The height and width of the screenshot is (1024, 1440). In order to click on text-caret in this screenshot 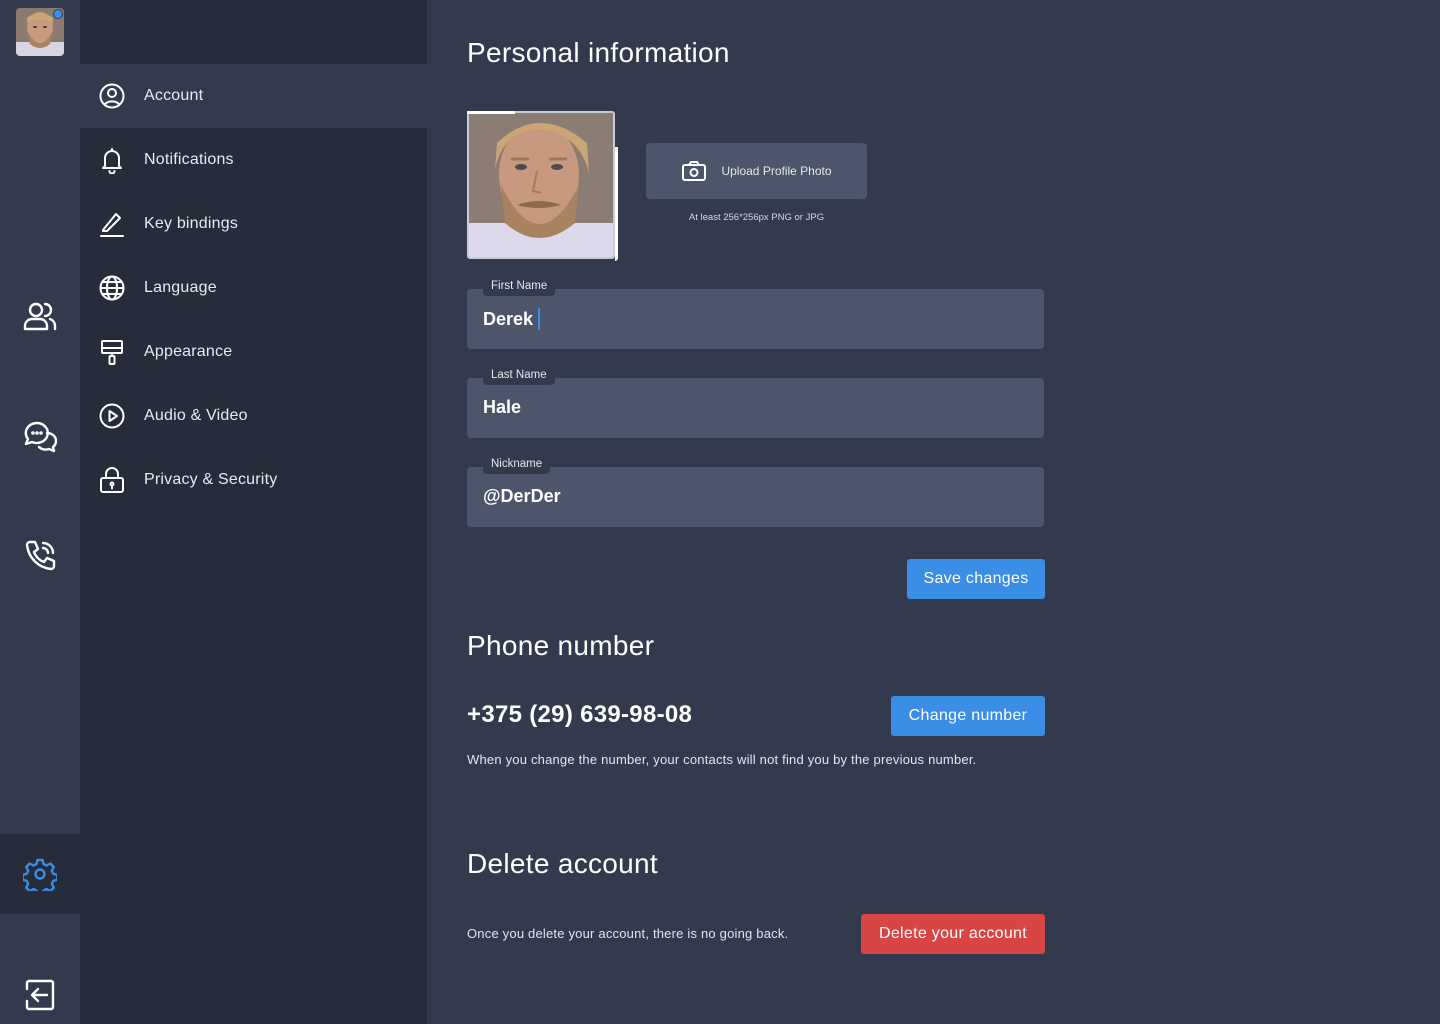, I will do `click(539, 319)`.